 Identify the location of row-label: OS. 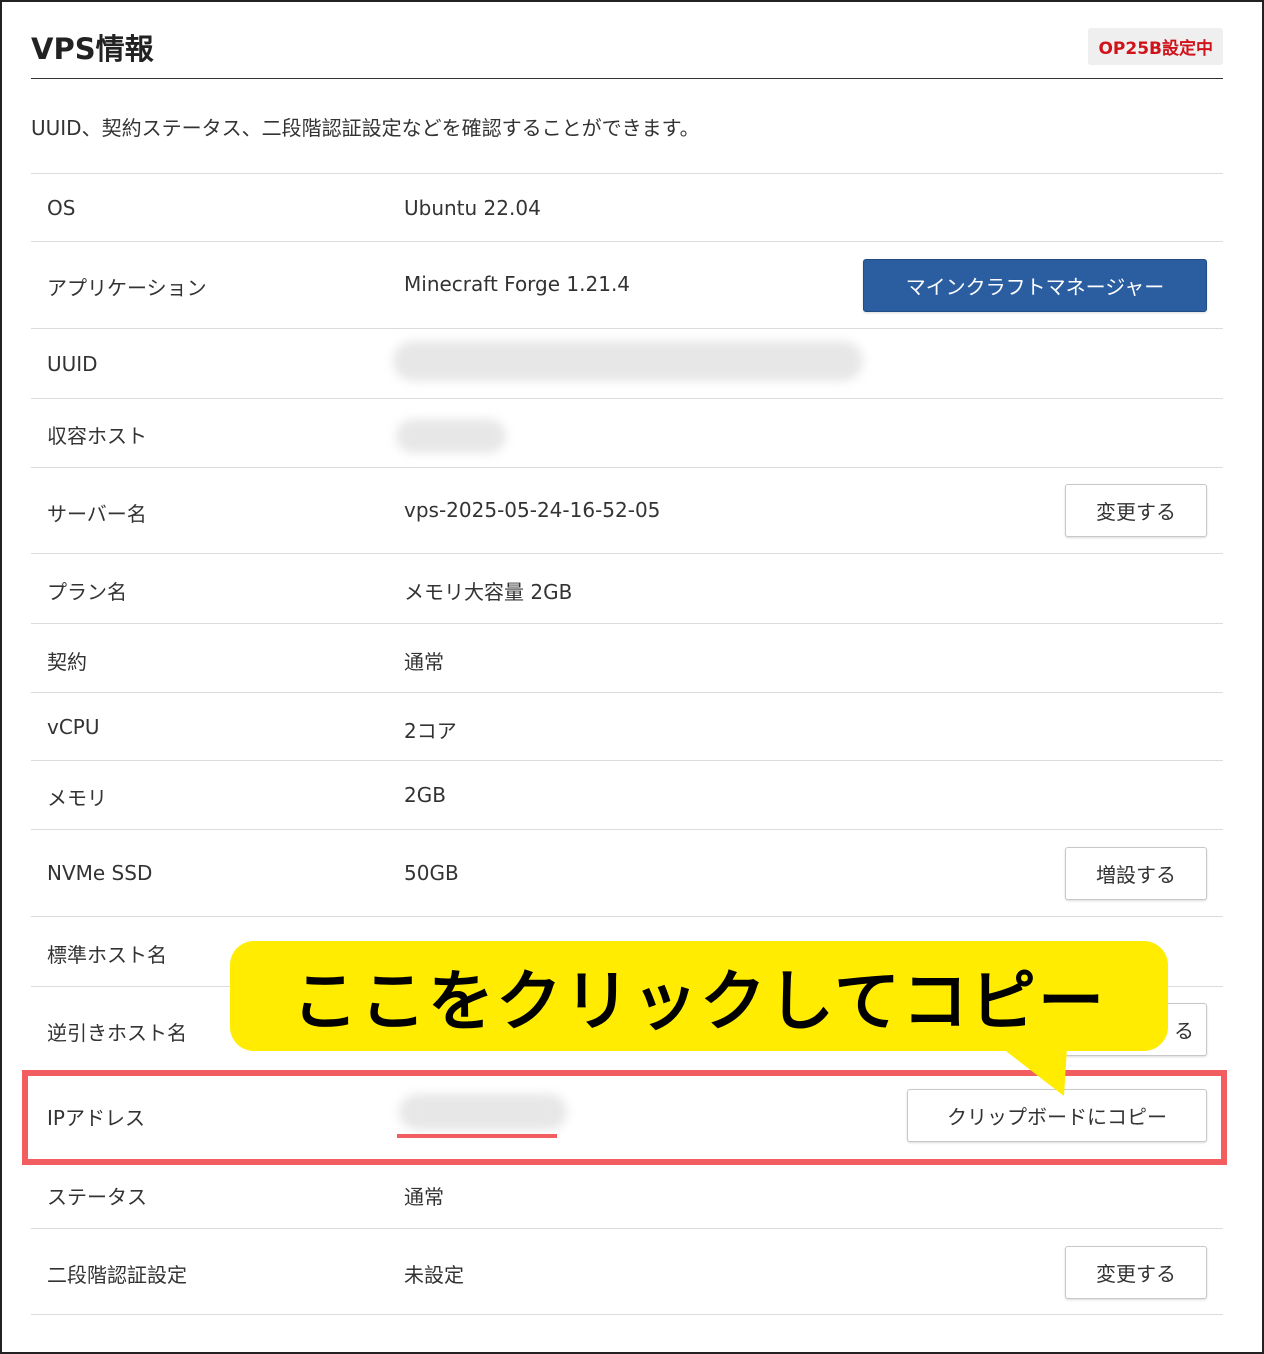
(61, 208).